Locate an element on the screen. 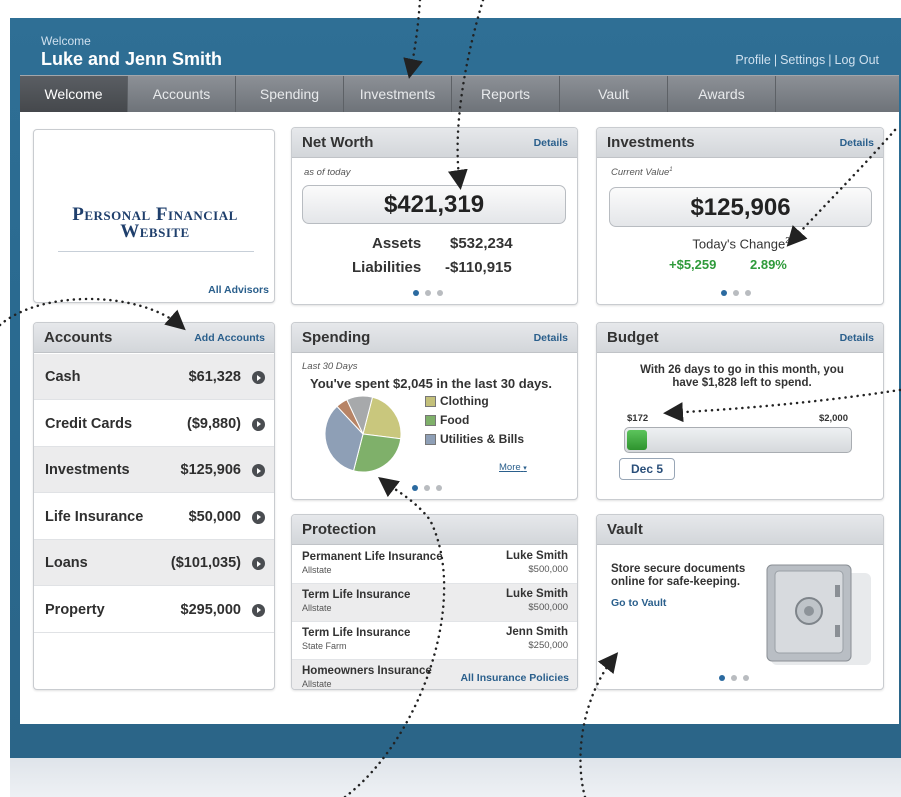  arrow-networth is located at coordinates (466, 95).